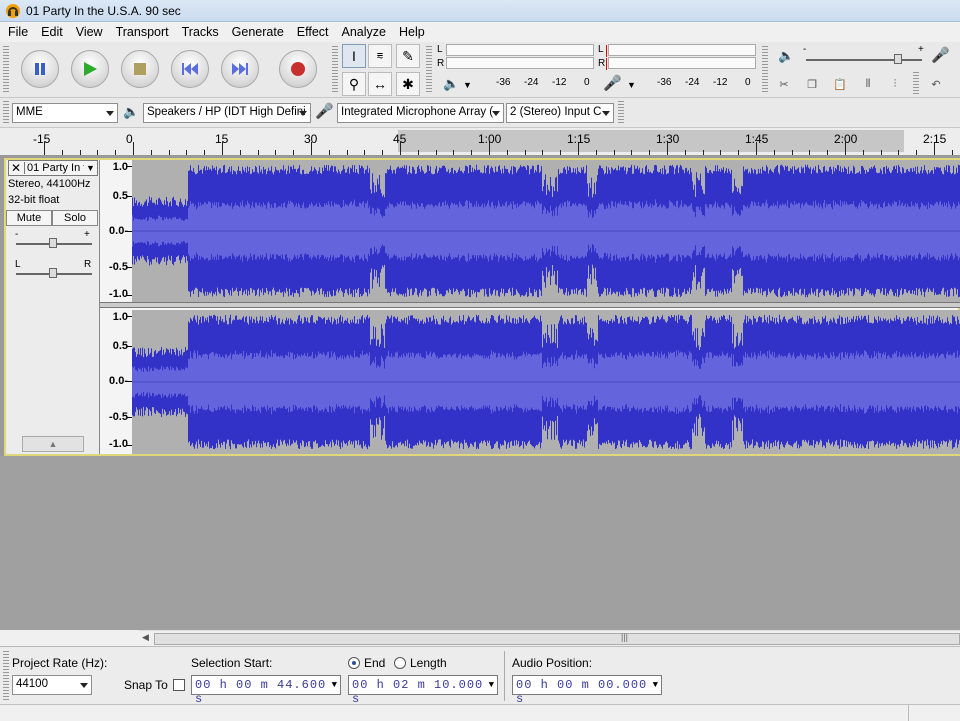 The image size is (960, 721). What do you see at coordinates (520, 50) in the screenshot?
I see `play-meter-left` at bounding box center [520, 50].